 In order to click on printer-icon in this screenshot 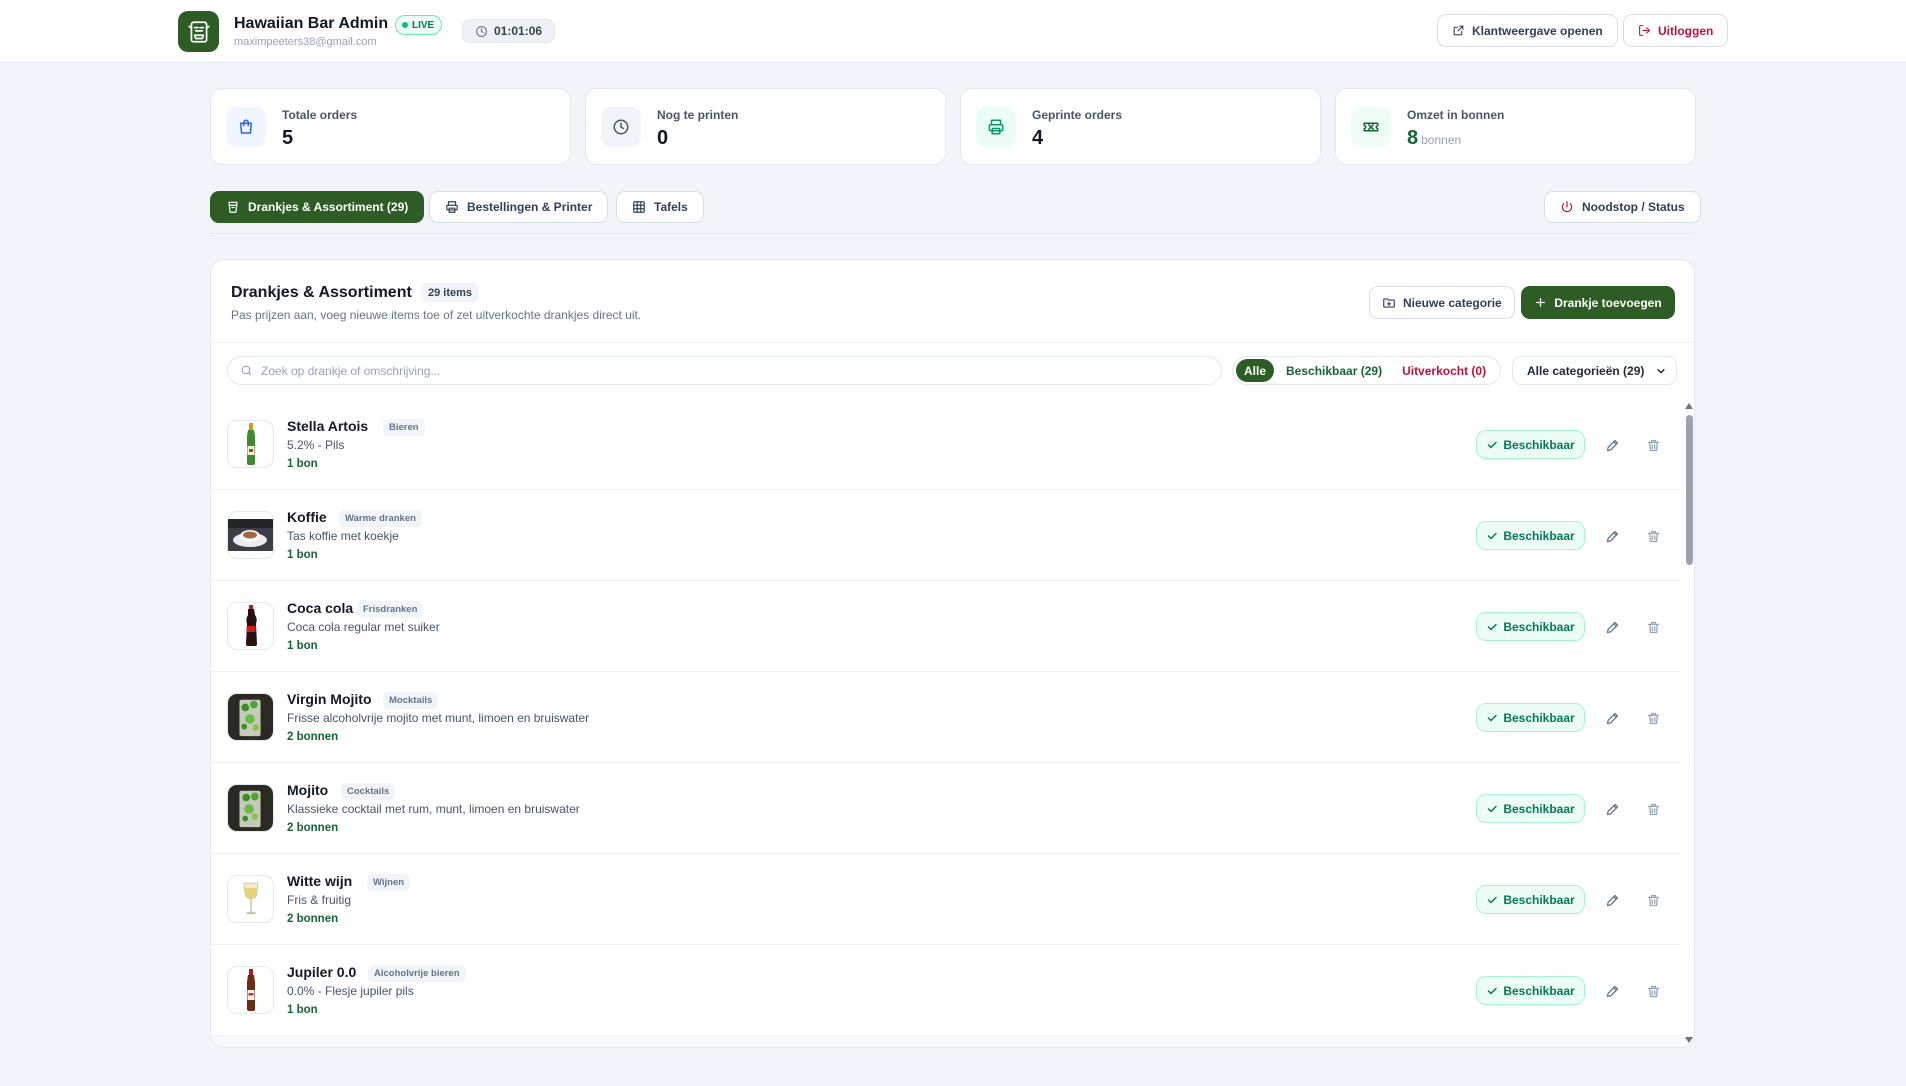, I will do `click(452, 207)`.